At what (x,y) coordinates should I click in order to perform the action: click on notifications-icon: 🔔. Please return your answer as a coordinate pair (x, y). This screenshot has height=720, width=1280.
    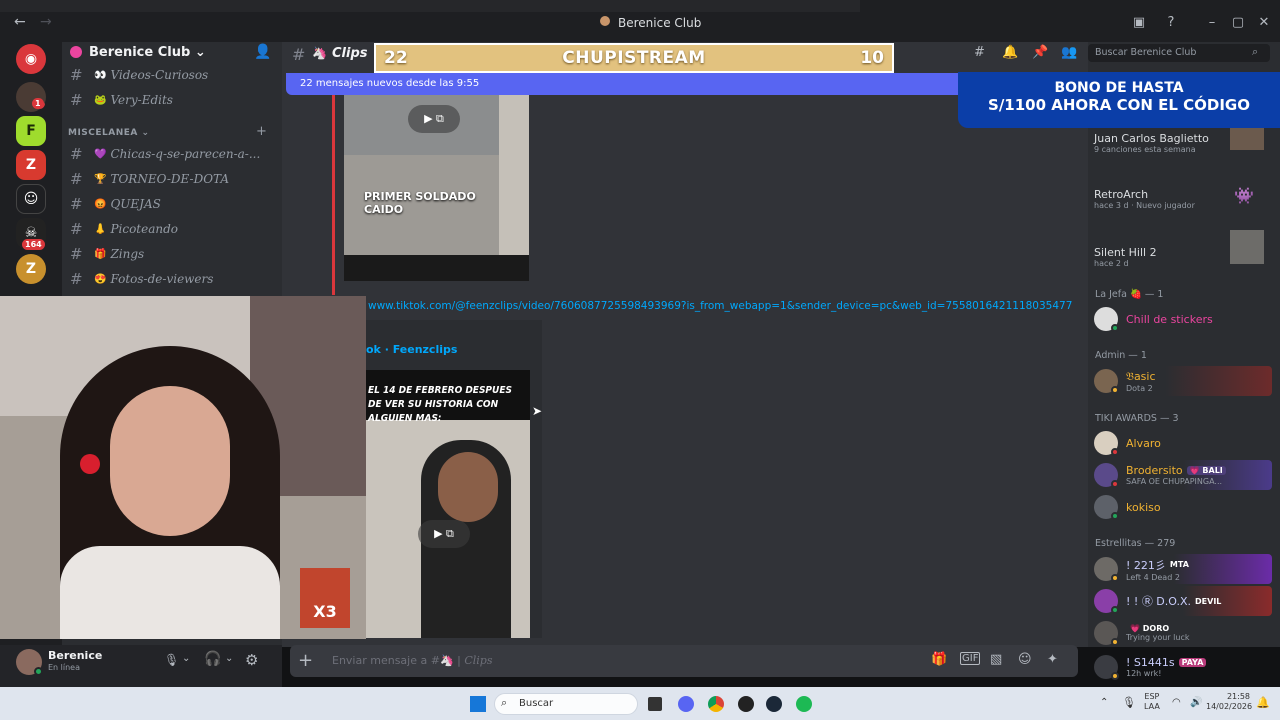
    Looking at the image, I should click on (1263, 702).